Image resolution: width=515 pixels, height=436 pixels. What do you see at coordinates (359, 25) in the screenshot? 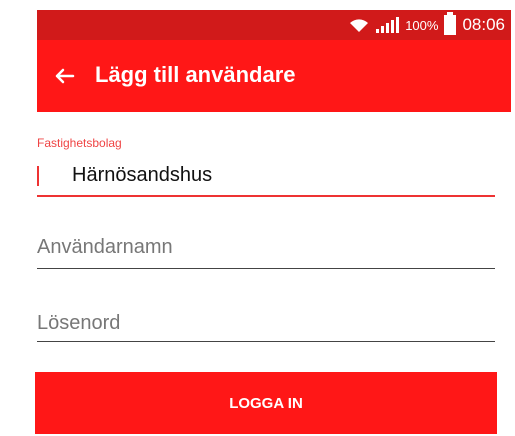
I see `wifi-icon` at bounding box center [359, 25].